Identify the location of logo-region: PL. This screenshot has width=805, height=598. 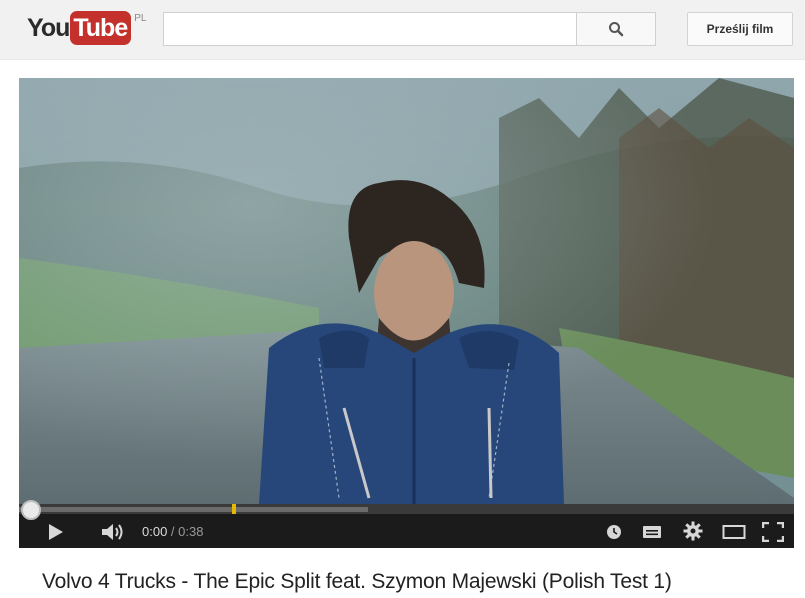
(140, 18).